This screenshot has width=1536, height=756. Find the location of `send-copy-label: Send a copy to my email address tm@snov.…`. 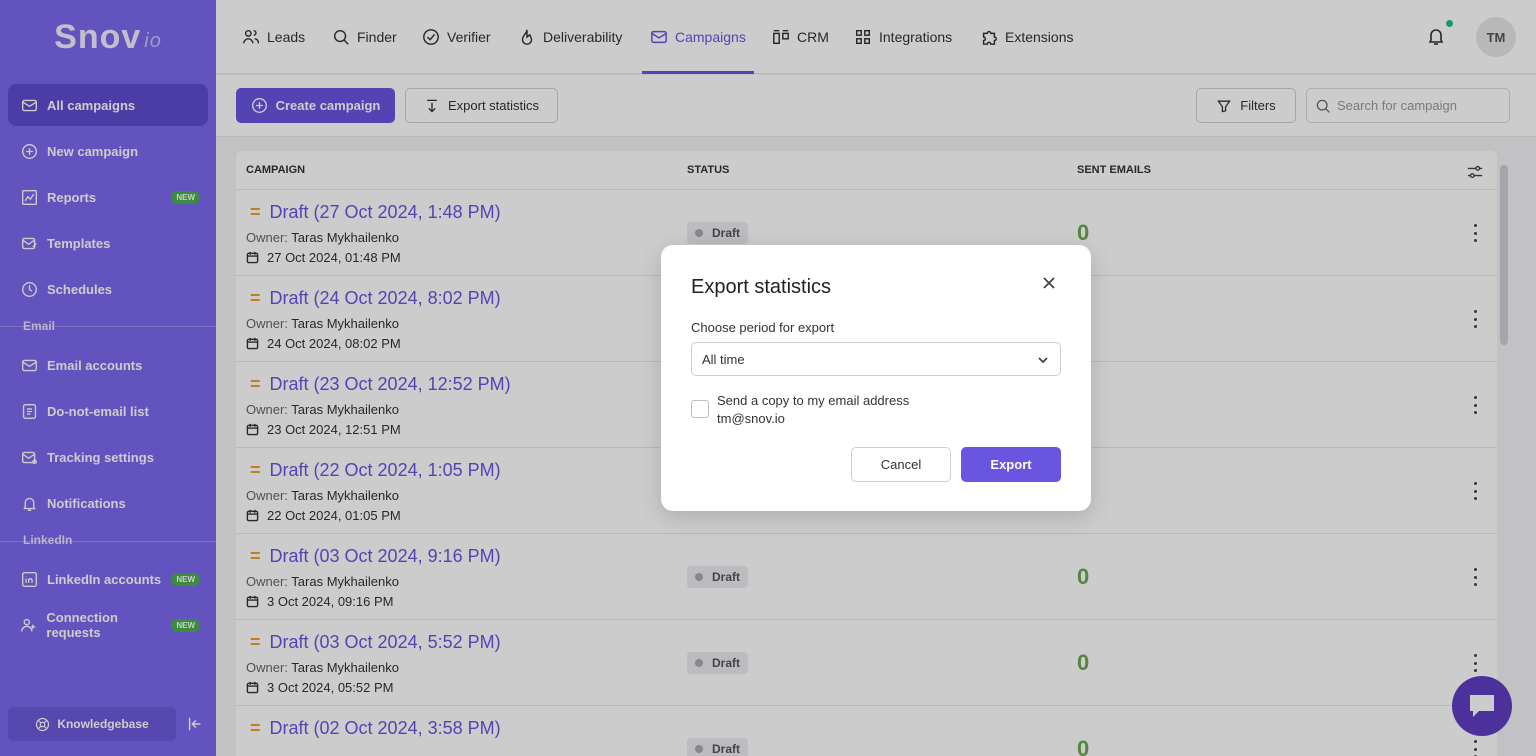

send-copy-label: Send a copy to my email address tm@snov.… is located at coordinates (813, 410).